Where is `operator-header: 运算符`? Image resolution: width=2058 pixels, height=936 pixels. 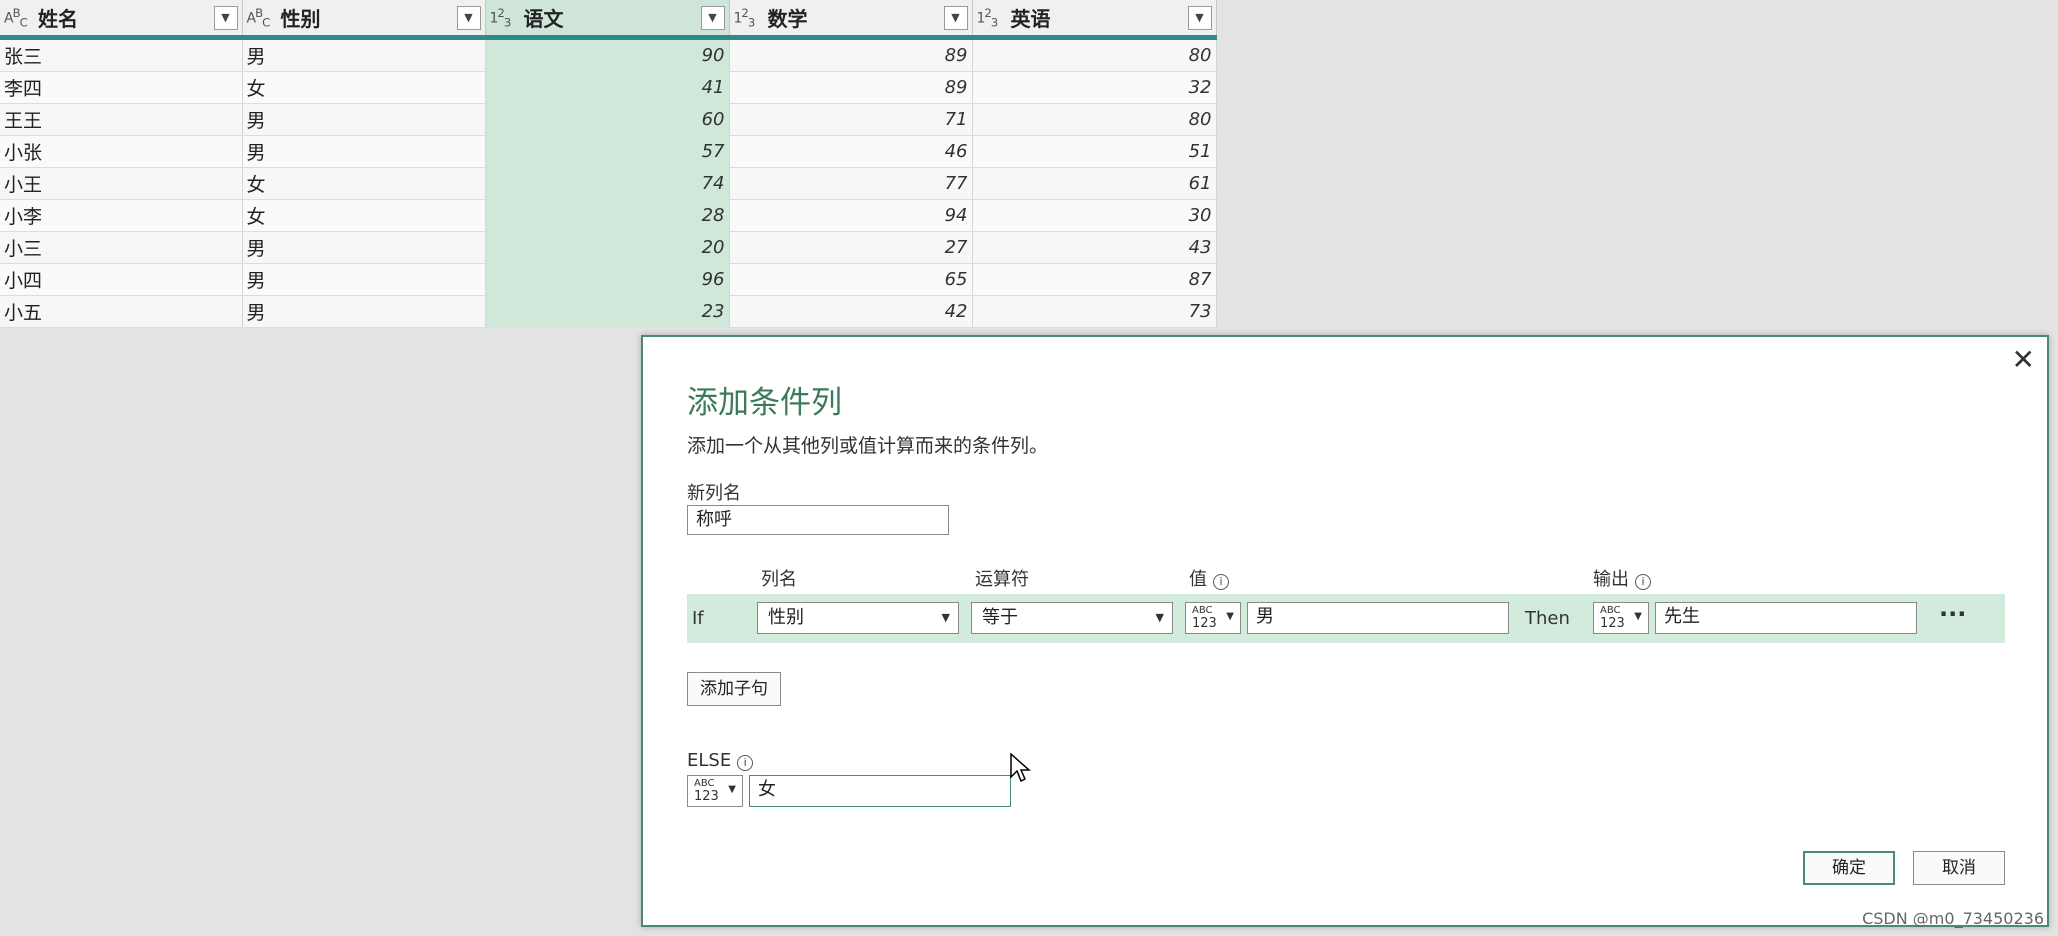
operator-header: 运算符 is located at coordinates (1002, 579).